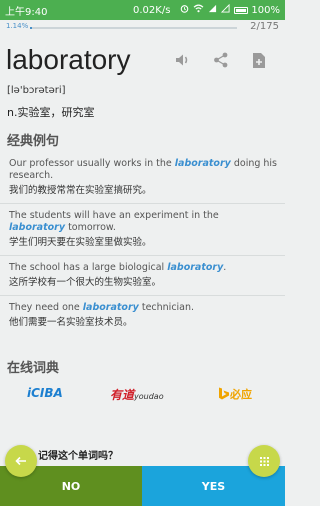  I want to click on progress-percent: 1.14%, so click(17, 26).